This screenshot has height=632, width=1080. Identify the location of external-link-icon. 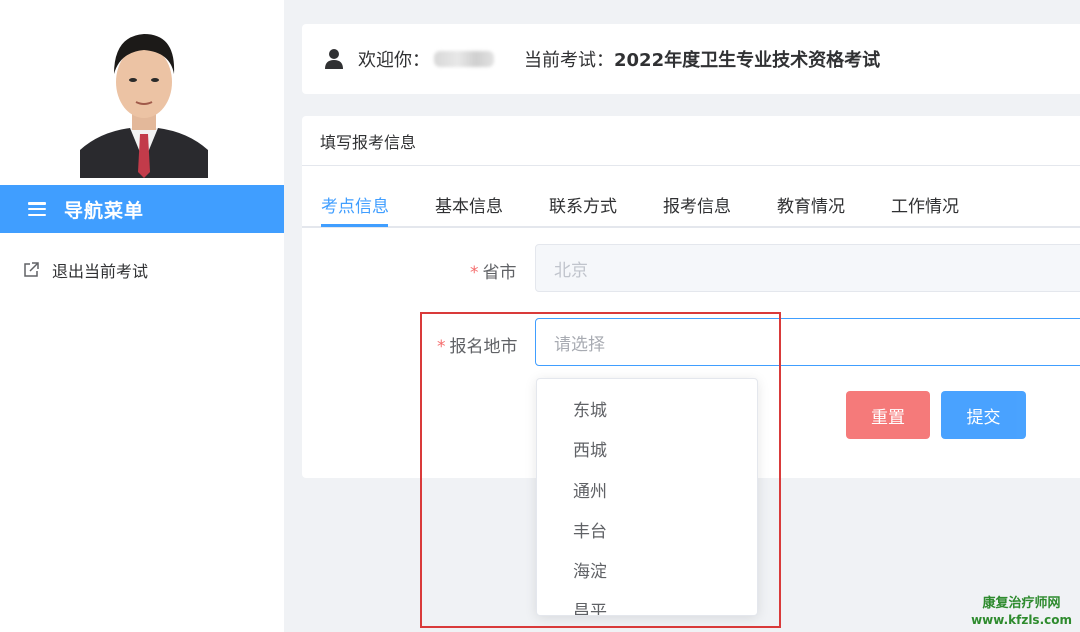
(31, 269).